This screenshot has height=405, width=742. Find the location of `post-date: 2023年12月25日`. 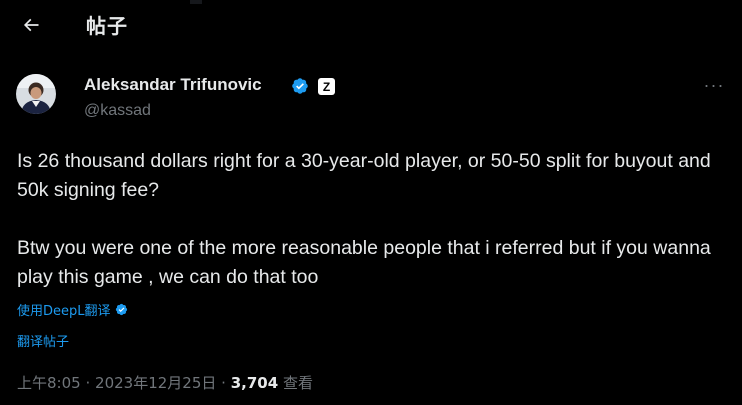

post-date: 2023年12月25日 is located at coordinates (155, 383).